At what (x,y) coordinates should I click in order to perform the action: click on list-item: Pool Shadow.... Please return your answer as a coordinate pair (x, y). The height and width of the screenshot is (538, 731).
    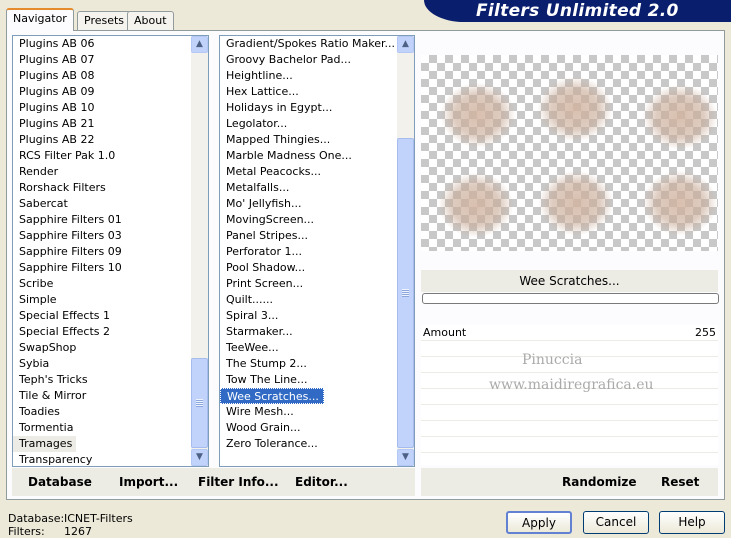
    Looking at the image, I should click on (308, 268).